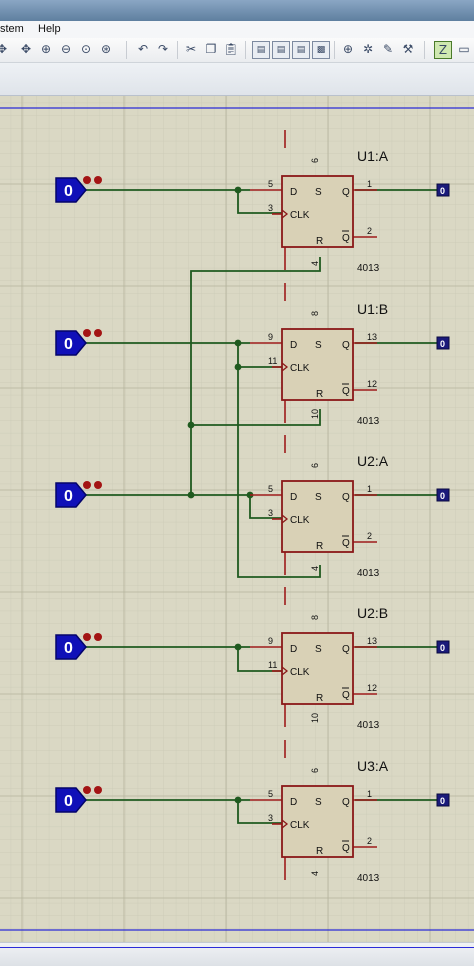  I want to click on zoom-all-icon: ⊙, so click(86, 49).